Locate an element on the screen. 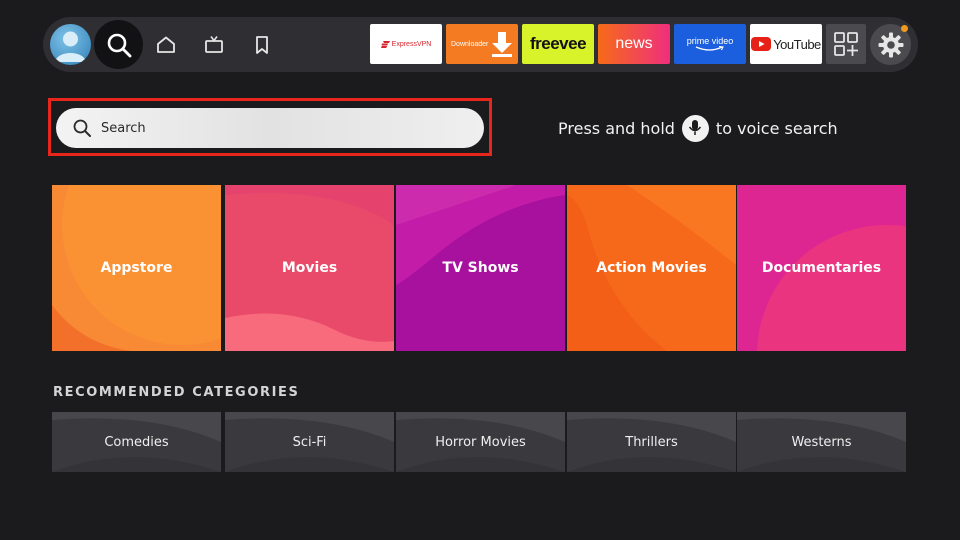 This screenshot has height=540, width=960. app-tile-prime-video: prime video is located at coordinates (710, 44).